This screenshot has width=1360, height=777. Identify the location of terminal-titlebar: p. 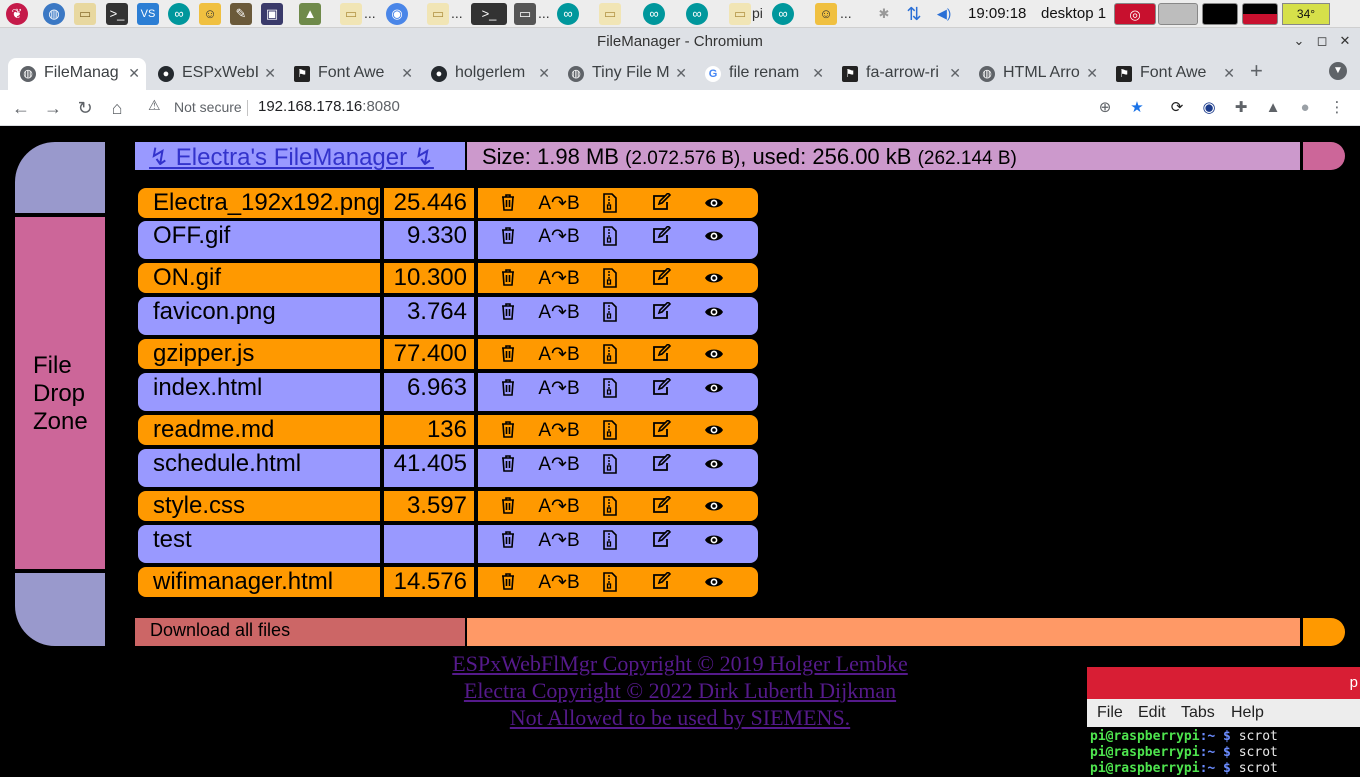
(1223, 683).